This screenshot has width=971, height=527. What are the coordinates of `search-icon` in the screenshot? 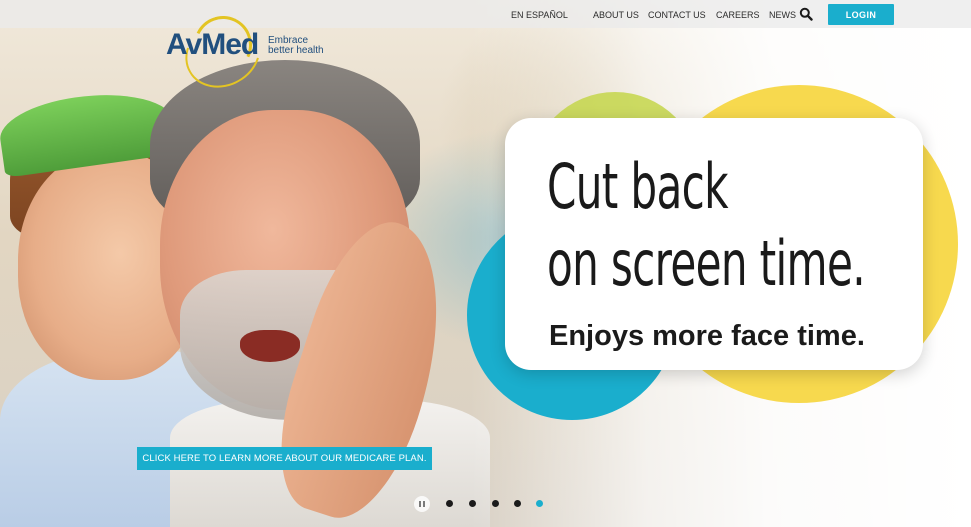 It's located at (806, 14).